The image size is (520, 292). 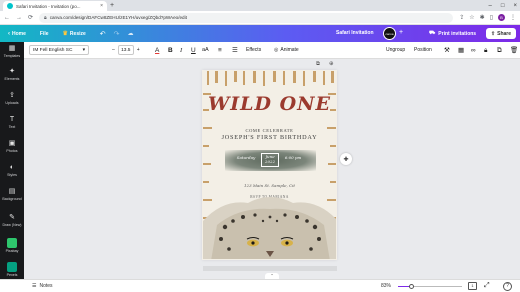 What do you see at coordinates (269, 137) in the screenshot?
I see `invitation-name-line: JOSEPH'S FIRST BIRTHDAY` at bounding box center [269, 137].